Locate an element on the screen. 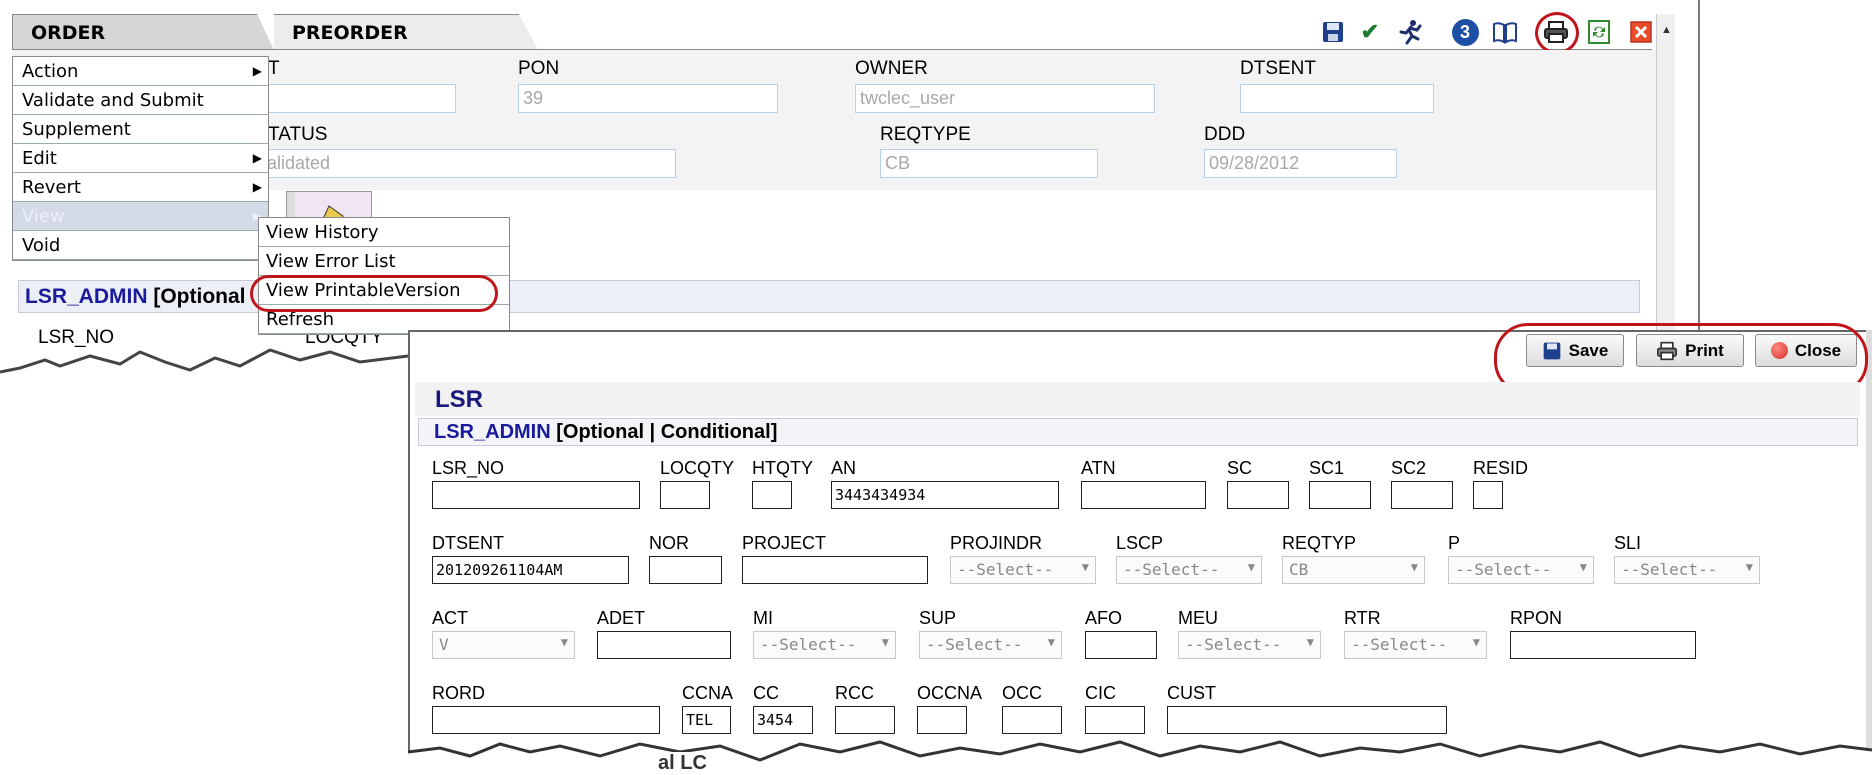 This screenshot has height=775, width=1872. torn-edge-front is located at coordinates (1139, 755).